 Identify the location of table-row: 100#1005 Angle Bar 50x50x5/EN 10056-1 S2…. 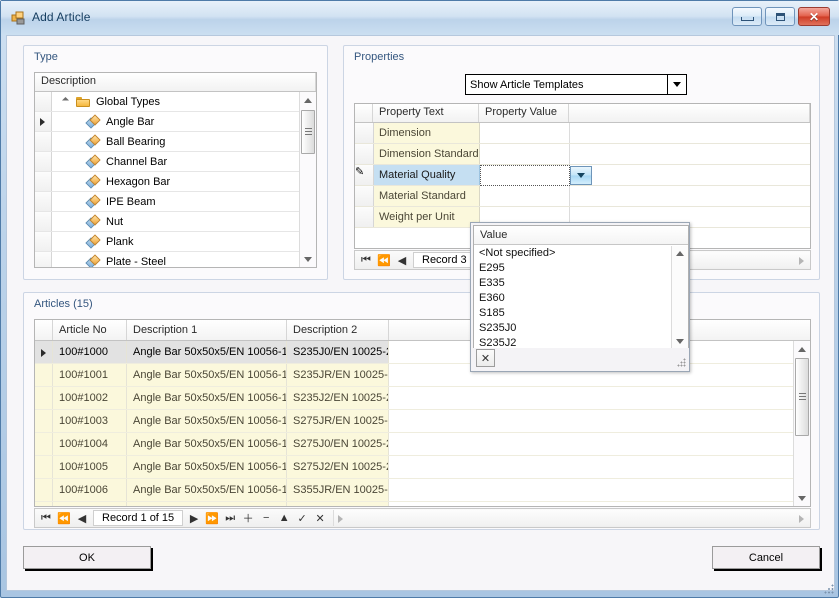
(422, 467).